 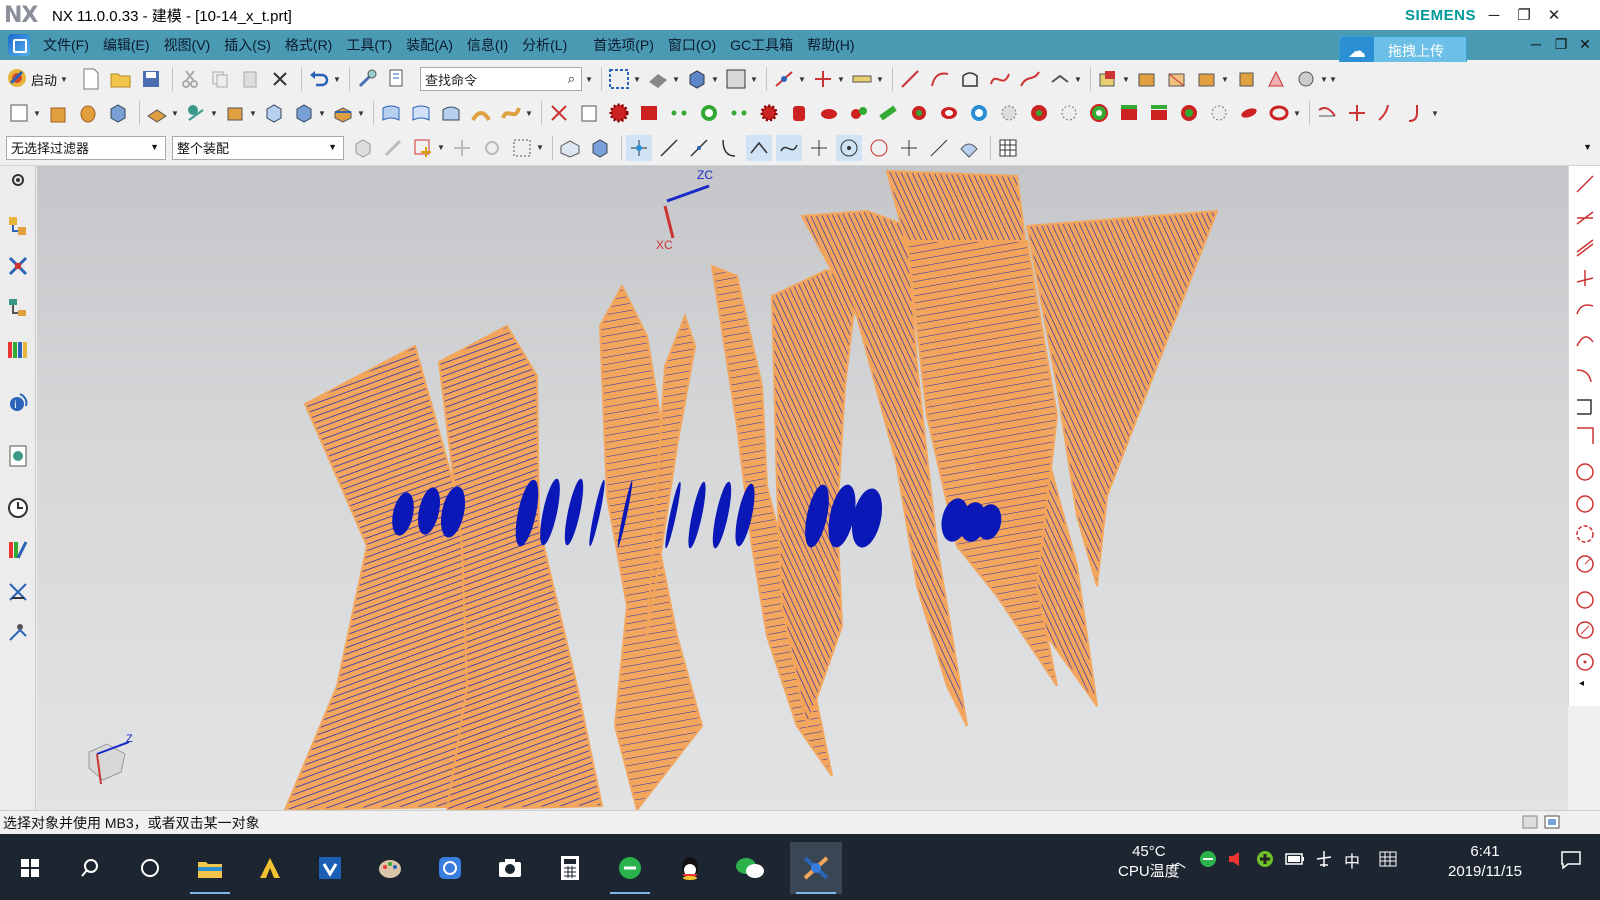 I want to click on worm-gear-icon, so click(x=1249, y=113).